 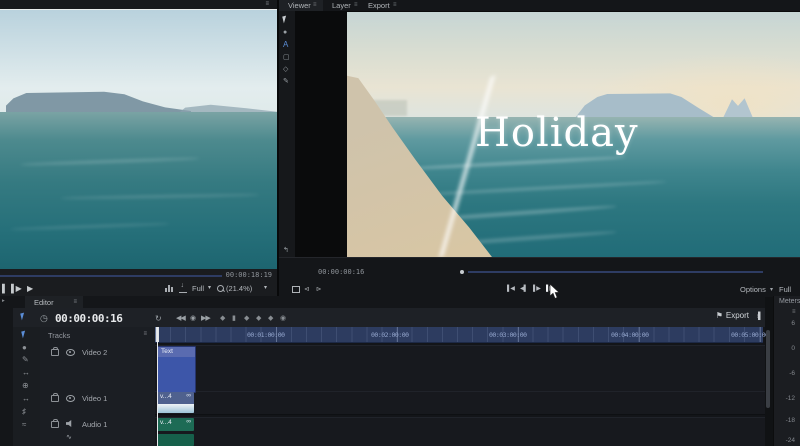 I want to click on next-keyframe-icon: ▶▶, so click(x=206, y=318).